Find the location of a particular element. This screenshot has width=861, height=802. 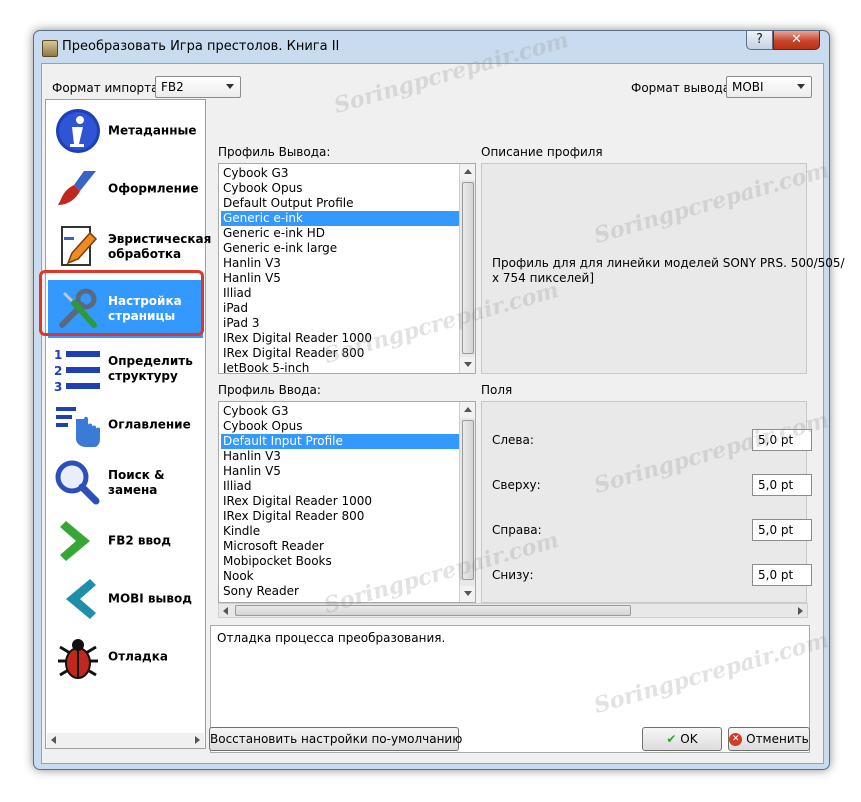

input-list-item: Cybook G3 is located at coordinates (340, 411).